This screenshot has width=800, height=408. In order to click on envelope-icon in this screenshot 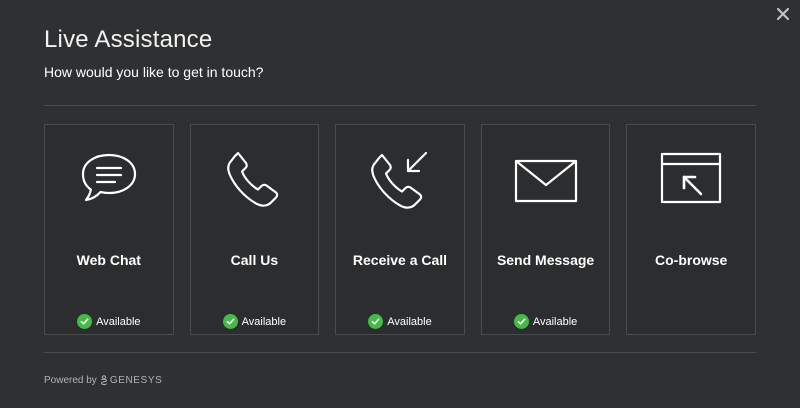, I will do `click(545, 181)`.